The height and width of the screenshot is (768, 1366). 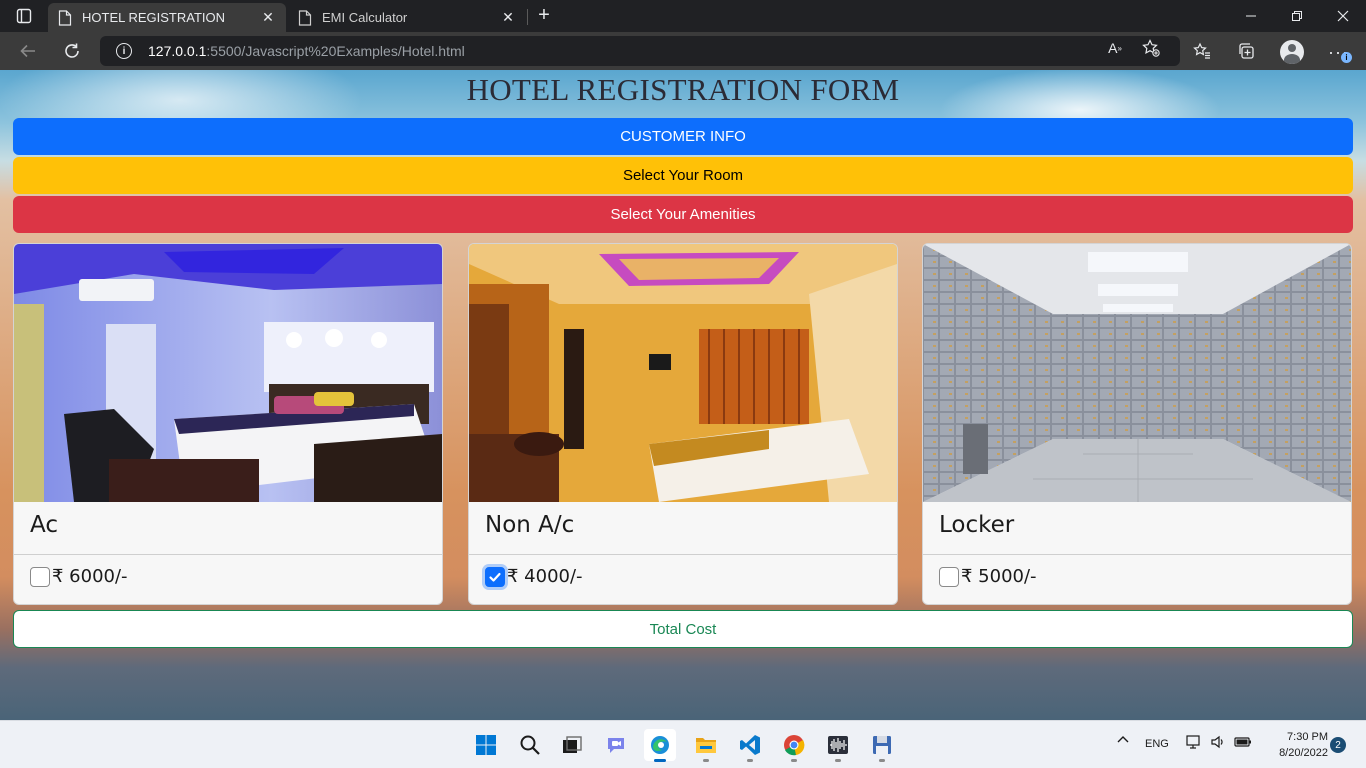 What do you see at coordinates (1292, 52) in the screenshot?
I see `profile-avatar` at bounding box center [1292, 52].